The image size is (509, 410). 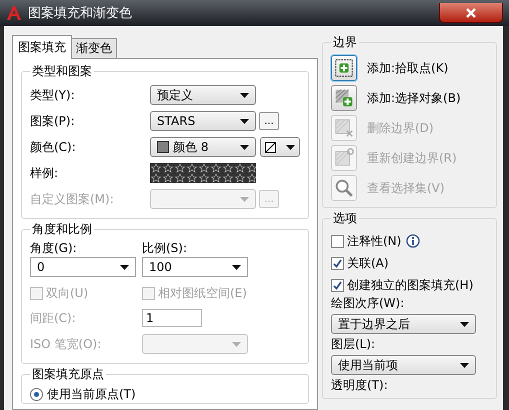 What do you see at coordinates (14, 13) in the screenshot?
I see `letter-a-logo-icon` at bounding box center [14, 13].